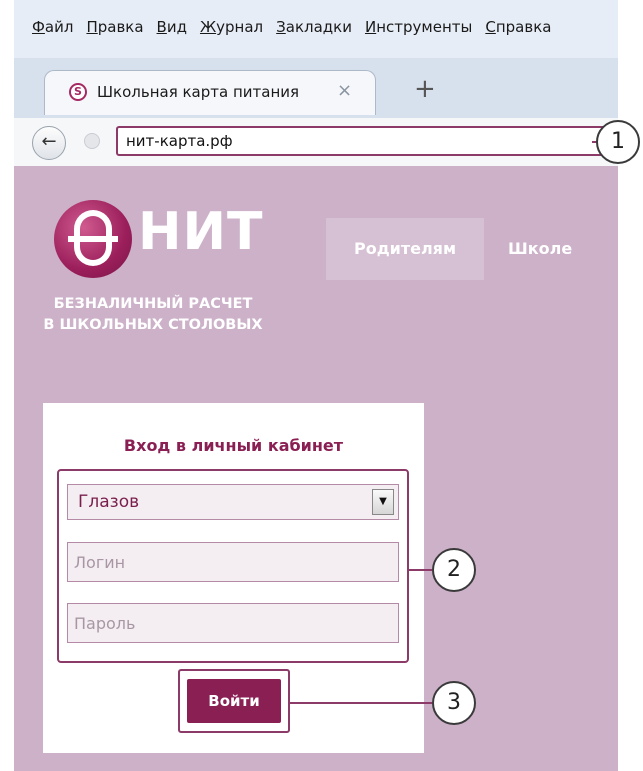 Image resolution: width=643 pixels, height=771 pixels. Describe the element at coordinates (92, 141) in the screenshot. I see `site-identity-icon` at that location.